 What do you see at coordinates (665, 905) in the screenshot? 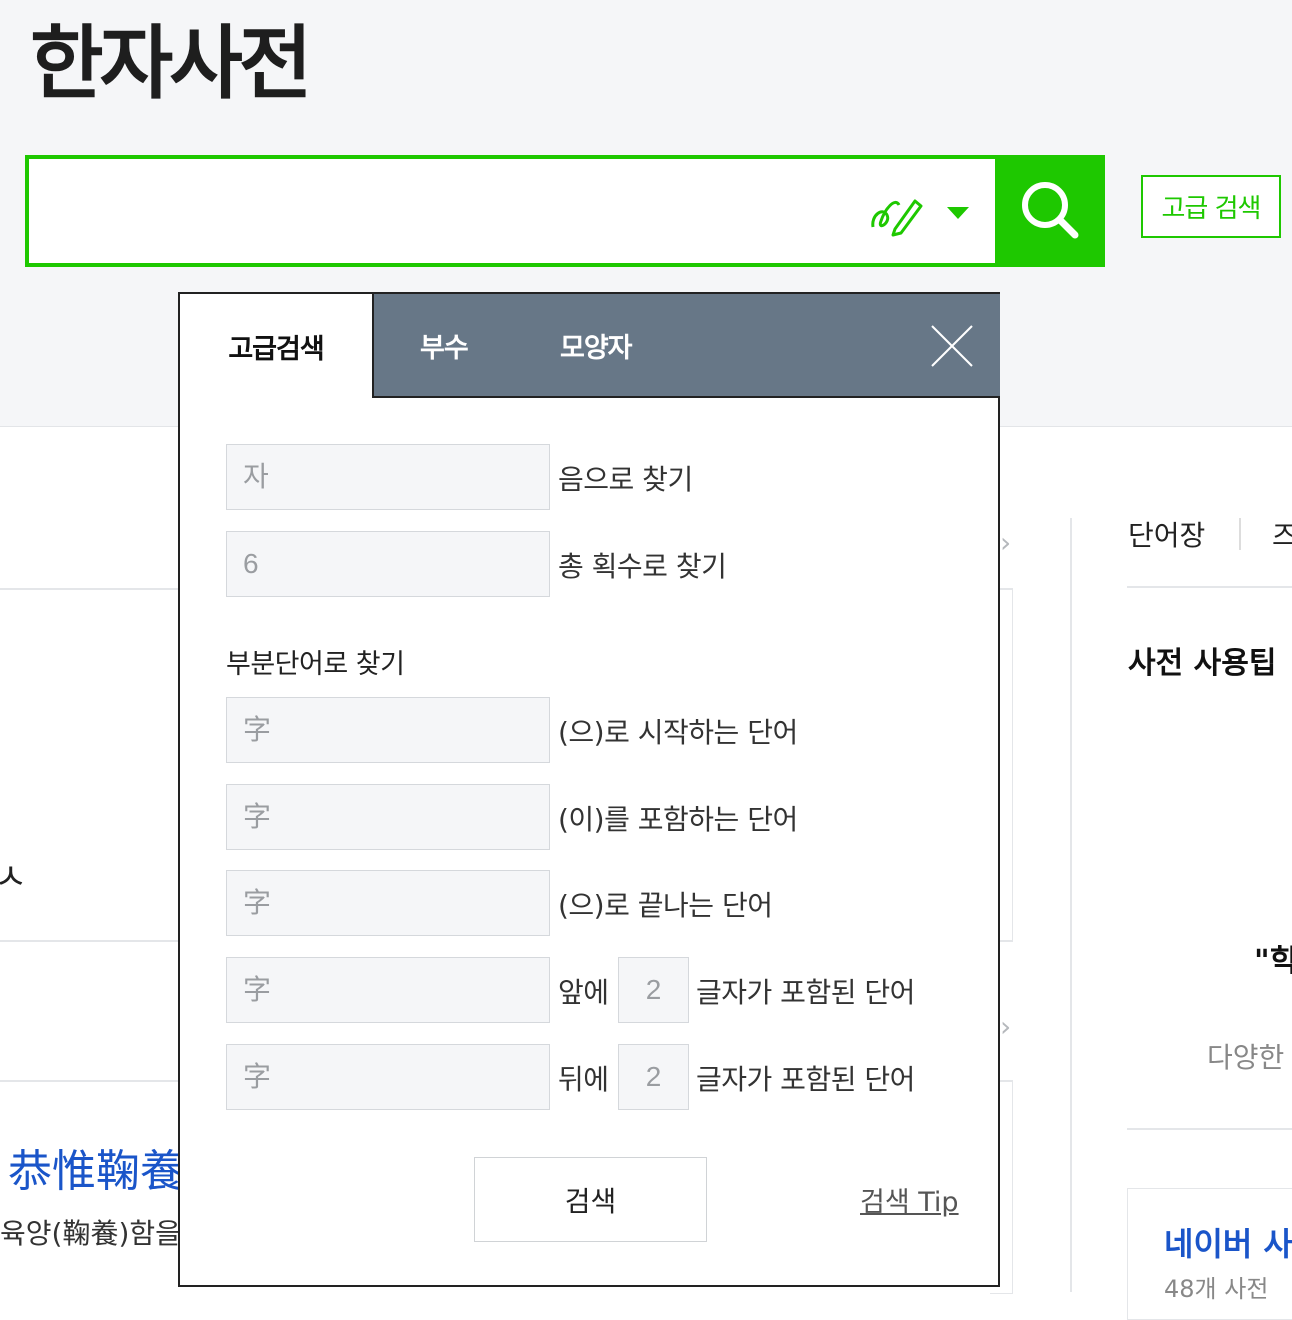
I see `ends-with-label: (으)로 끝나는 단어` at bounding box center [665, 905].